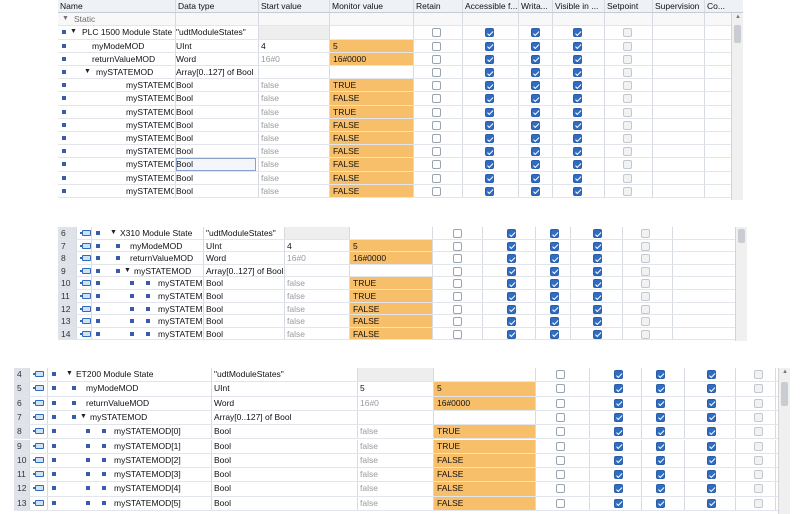 Image resolution: width=800 pixels, height=514 pixels. Describe the element at coordinates (440, 6) in the screenshot. I see `col-header-retain: Retain` at that location.